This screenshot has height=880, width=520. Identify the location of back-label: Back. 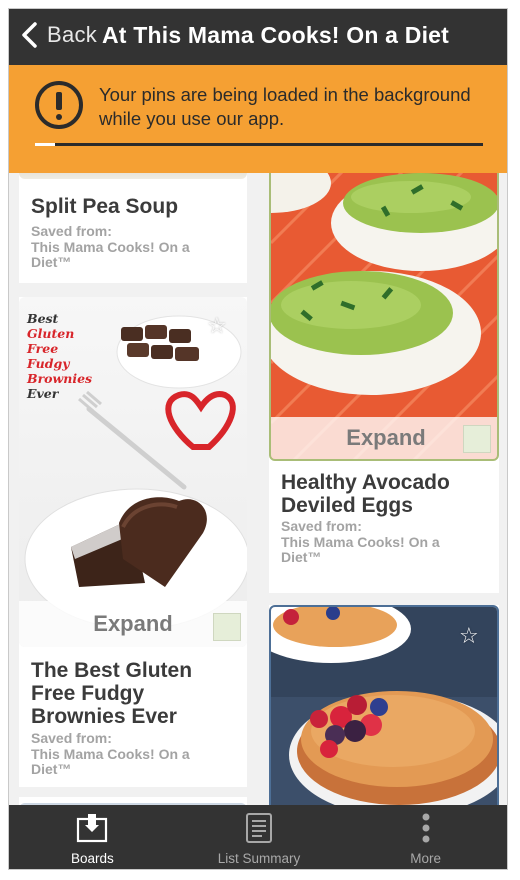
(72, 34).